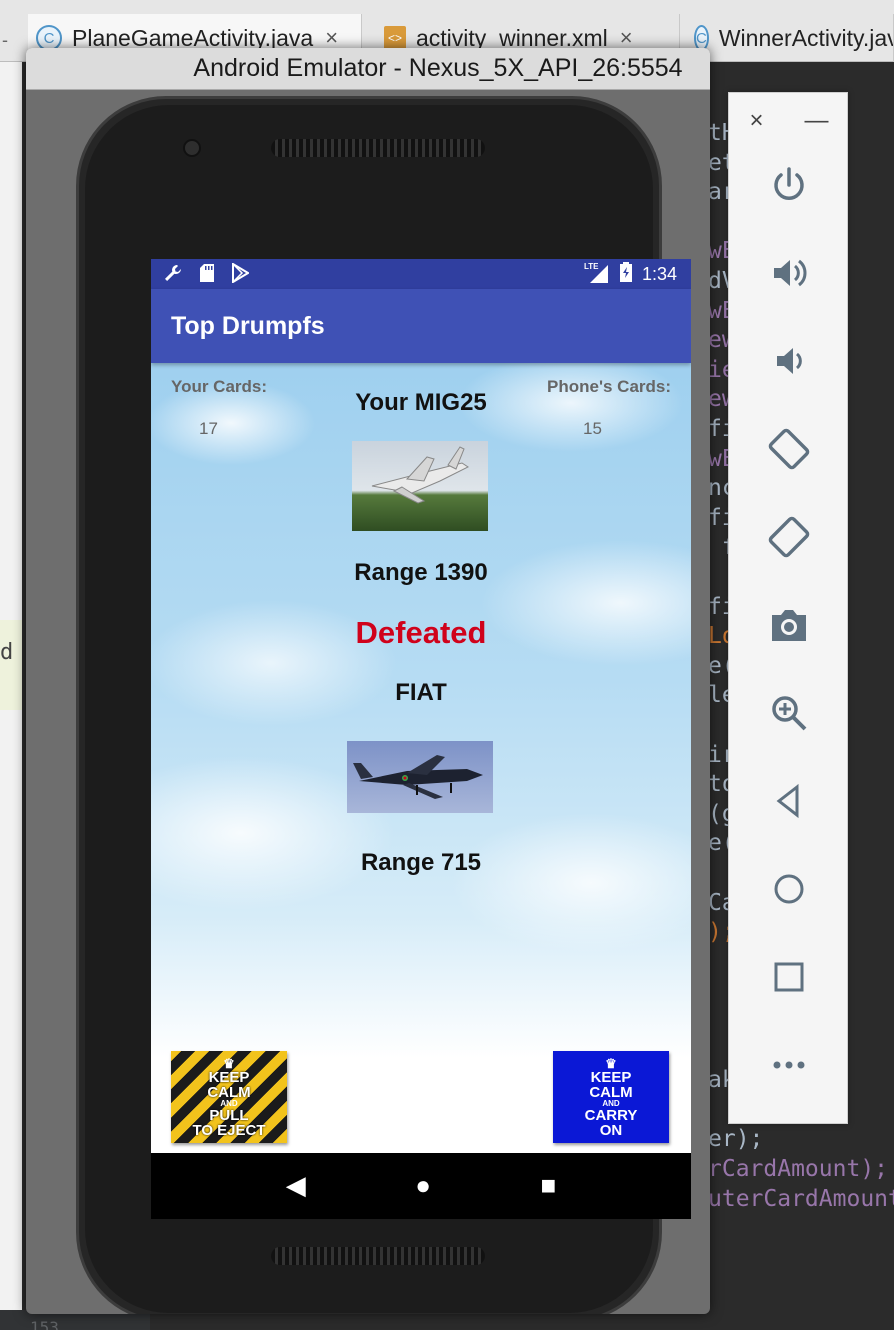  What do you see at coordinates (173, 274) in the screenshot?
I see `wrench-icon` at bounding box center [173, 274].